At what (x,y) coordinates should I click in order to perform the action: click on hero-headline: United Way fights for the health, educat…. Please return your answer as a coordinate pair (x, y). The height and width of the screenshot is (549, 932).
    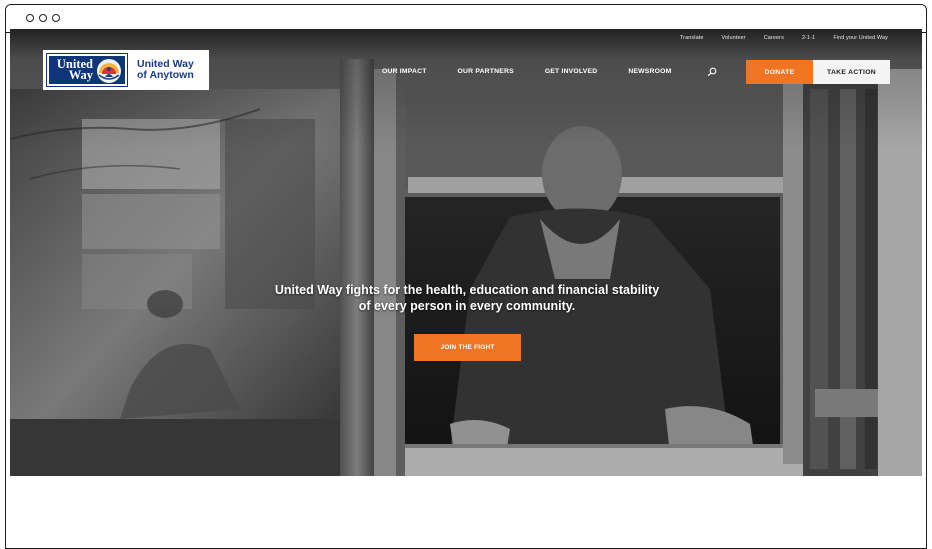
    Looking at the image, I should click on (467, 298).